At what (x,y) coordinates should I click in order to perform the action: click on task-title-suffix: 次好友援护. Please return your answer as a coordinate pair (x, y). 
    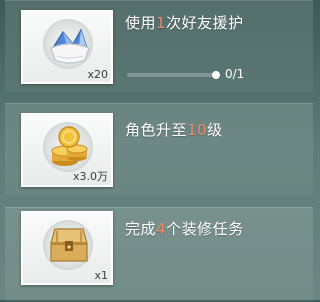
    Looking at the image, I should click on (205, 23).